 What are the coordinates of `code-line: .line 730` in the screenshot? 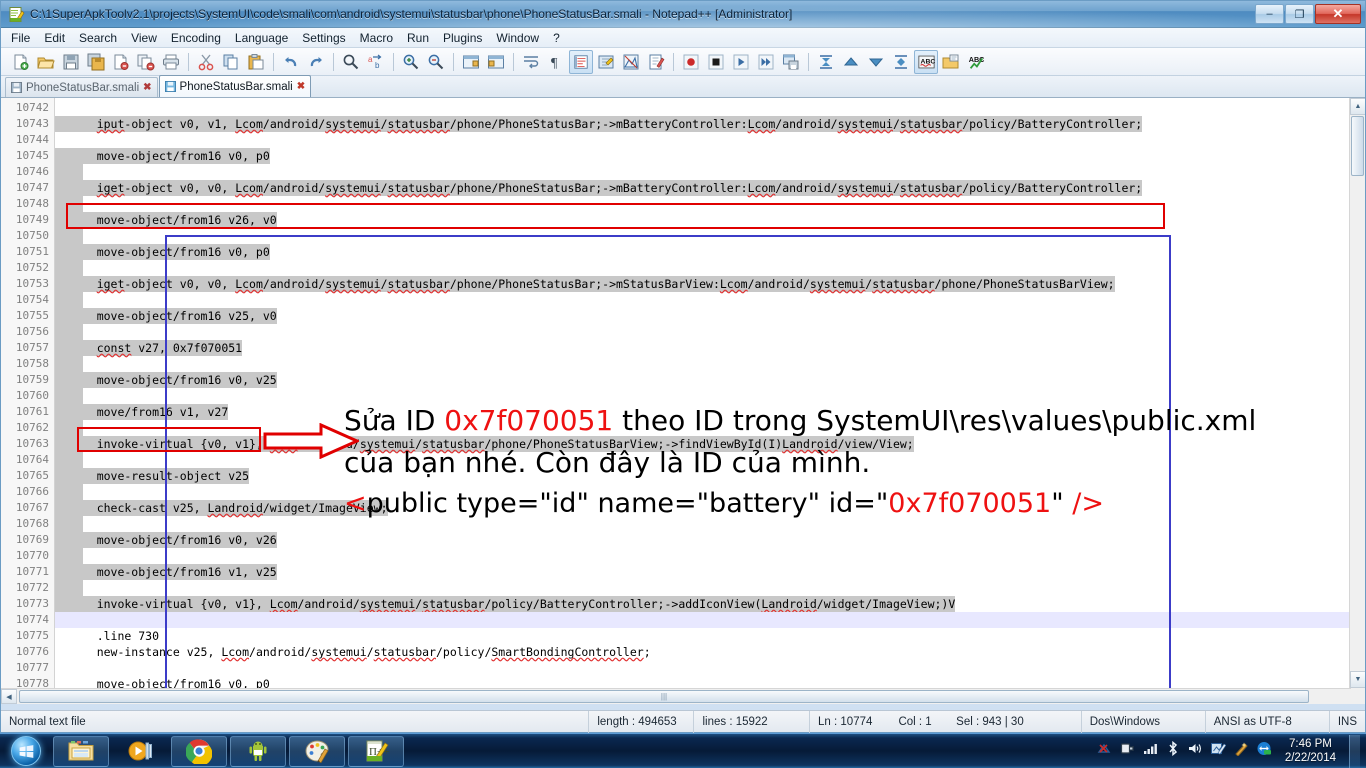 It's located at (710, 636).